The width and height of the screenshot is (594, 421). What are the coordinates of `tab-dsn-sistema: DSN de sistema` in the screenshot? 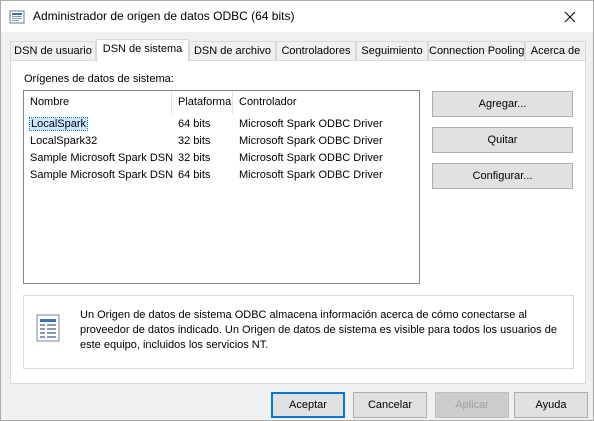 It's located at (142, 50).